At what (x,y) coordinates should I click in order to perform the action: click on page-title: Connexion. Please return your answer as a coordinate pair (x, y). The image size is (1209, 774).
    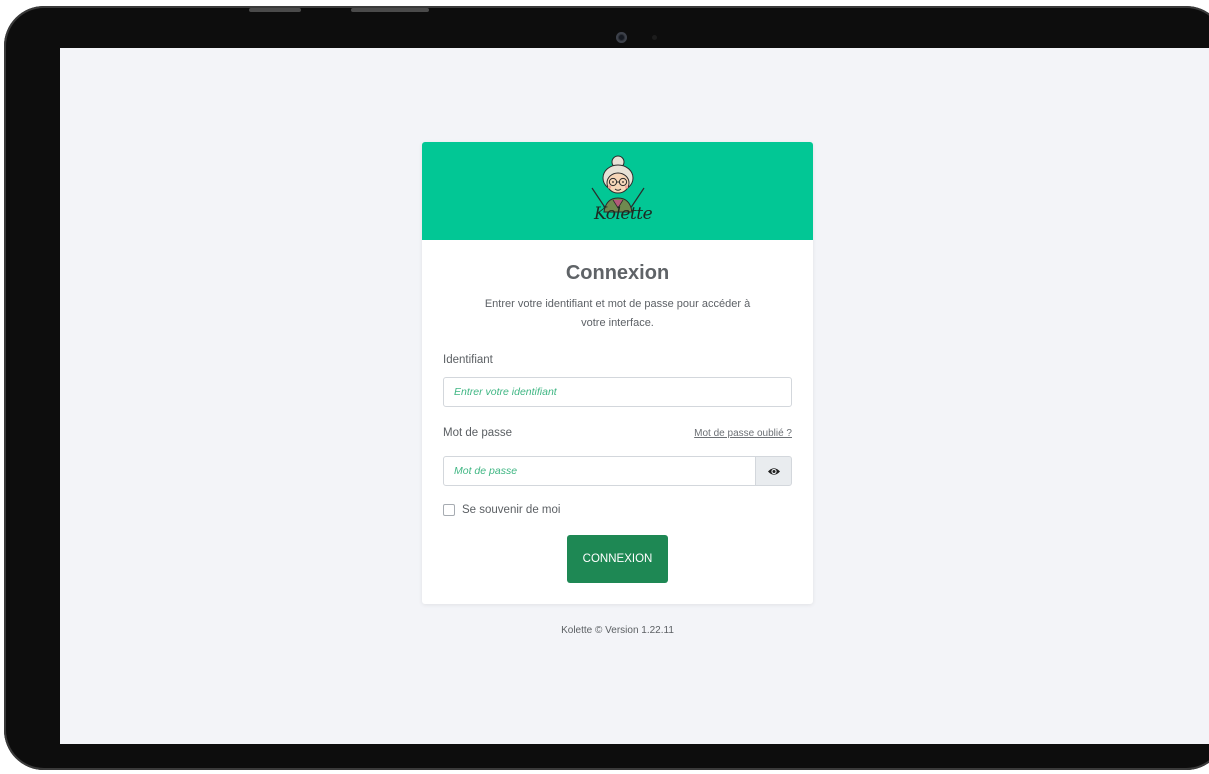
    Looking at the image, I should click on (617, 273).